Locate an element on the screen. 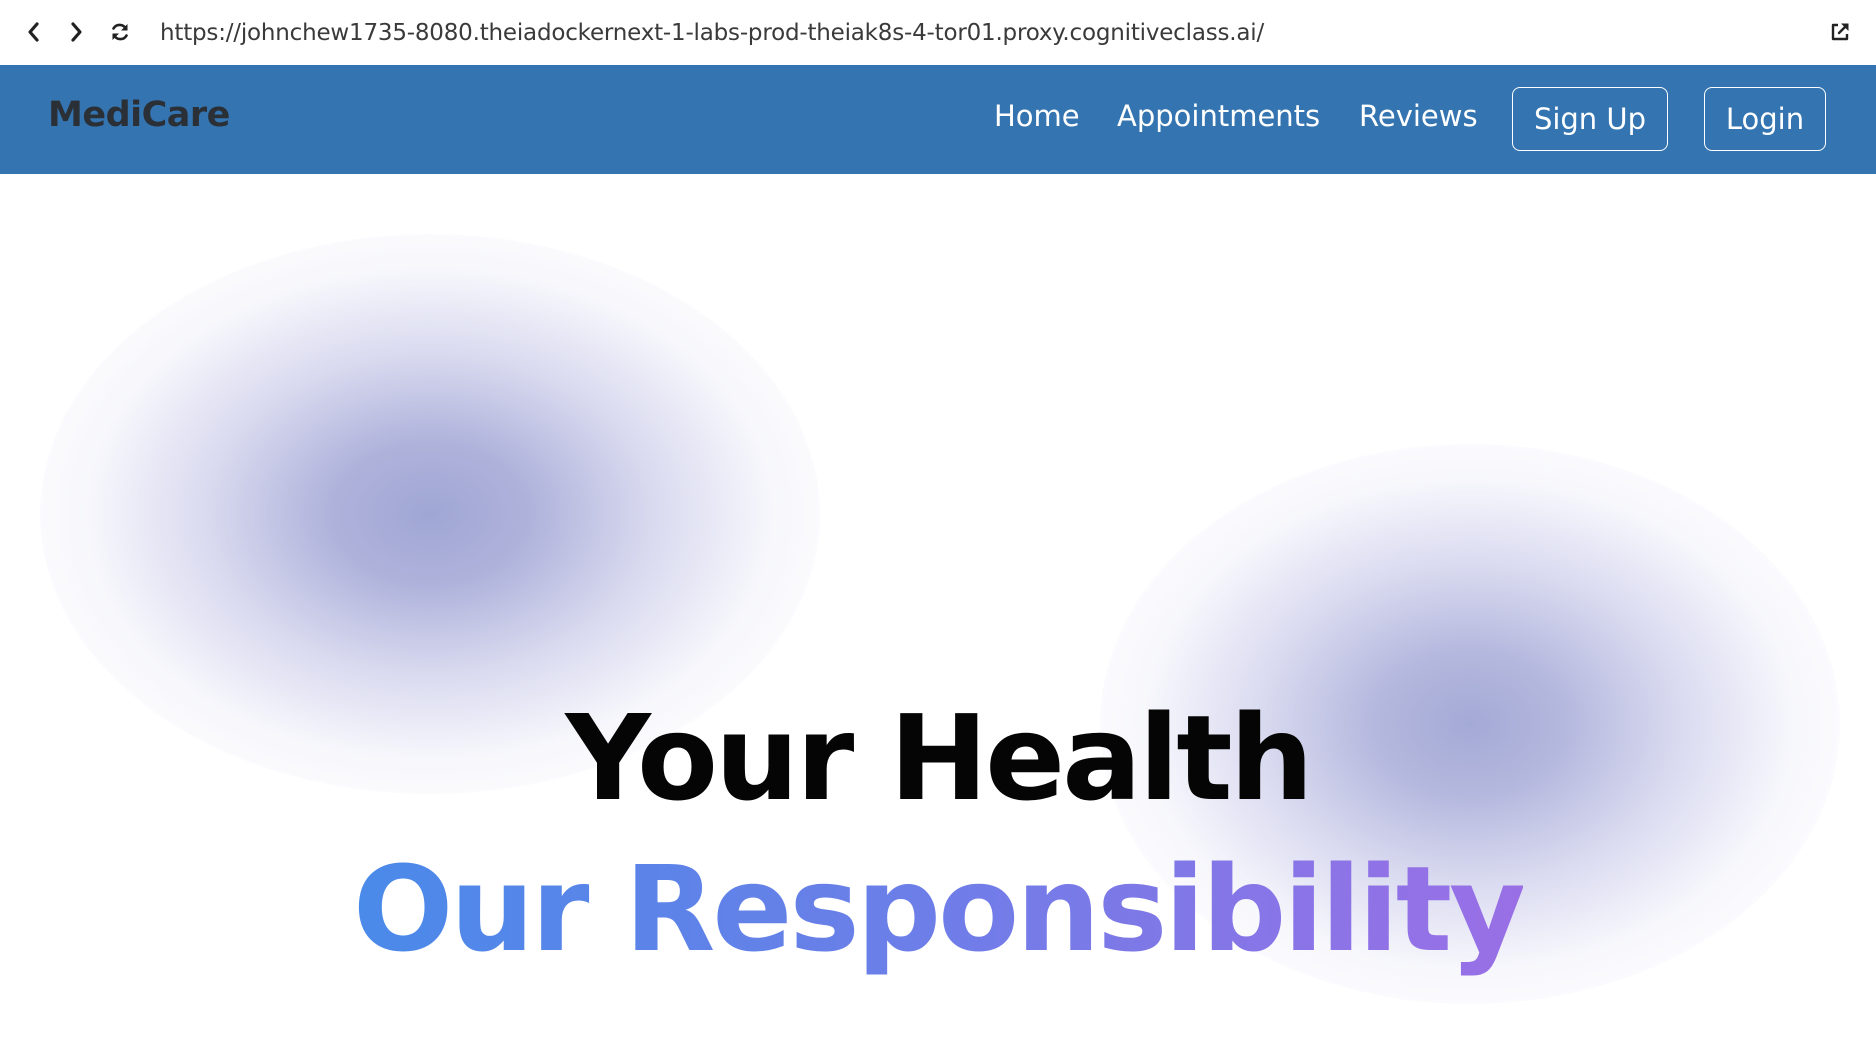 The image size is (1876, 1052). signup-button: Sign Up is located at coordinates (1590, 119).